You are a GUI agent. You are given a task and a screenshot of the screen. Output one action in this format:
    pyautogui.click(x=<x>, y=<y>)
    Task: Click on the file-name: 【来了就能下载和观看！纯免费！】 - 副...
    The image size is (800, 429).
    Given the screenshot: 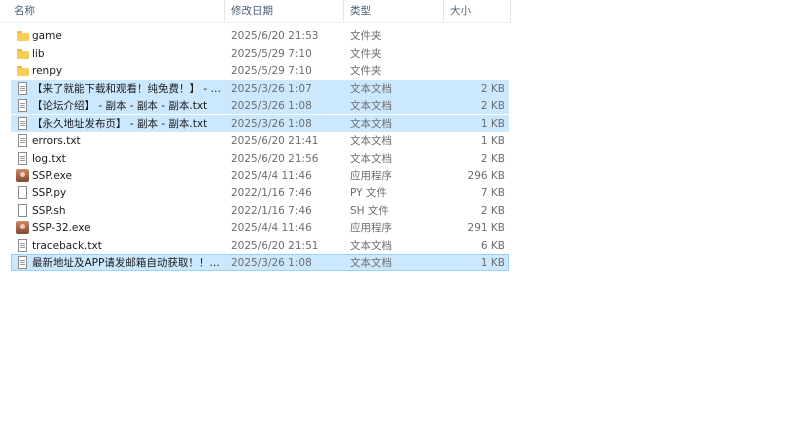 What is the action you would take?
    pyautogui.click(x=127, y=88)
    